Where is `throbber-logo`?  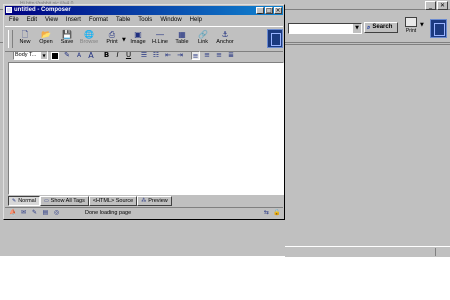
throbber-logo is located at coordinates (275, 38).